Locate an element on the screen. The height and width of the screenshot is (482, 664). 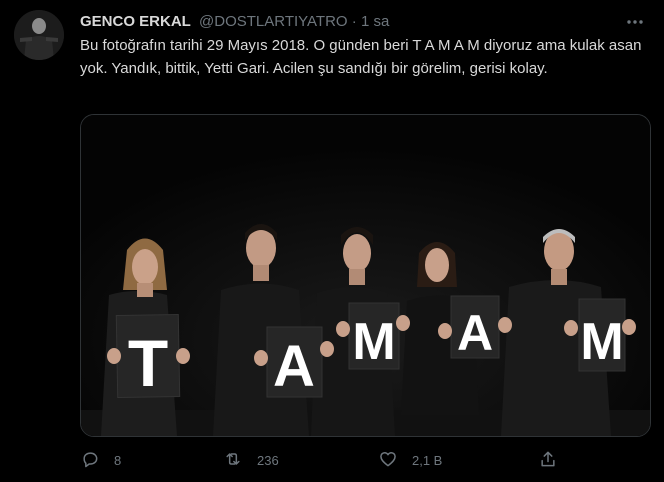
retweet-icon is located at coordinates (233, 460).